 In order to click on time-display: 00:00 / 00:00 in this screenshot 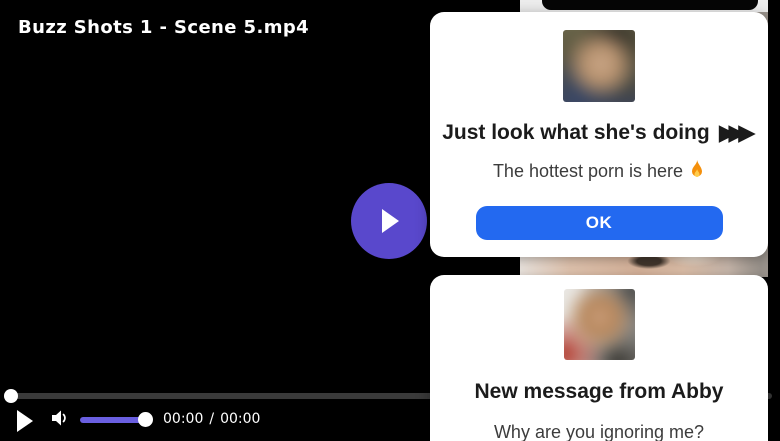, I will do `click(211, 419)`.